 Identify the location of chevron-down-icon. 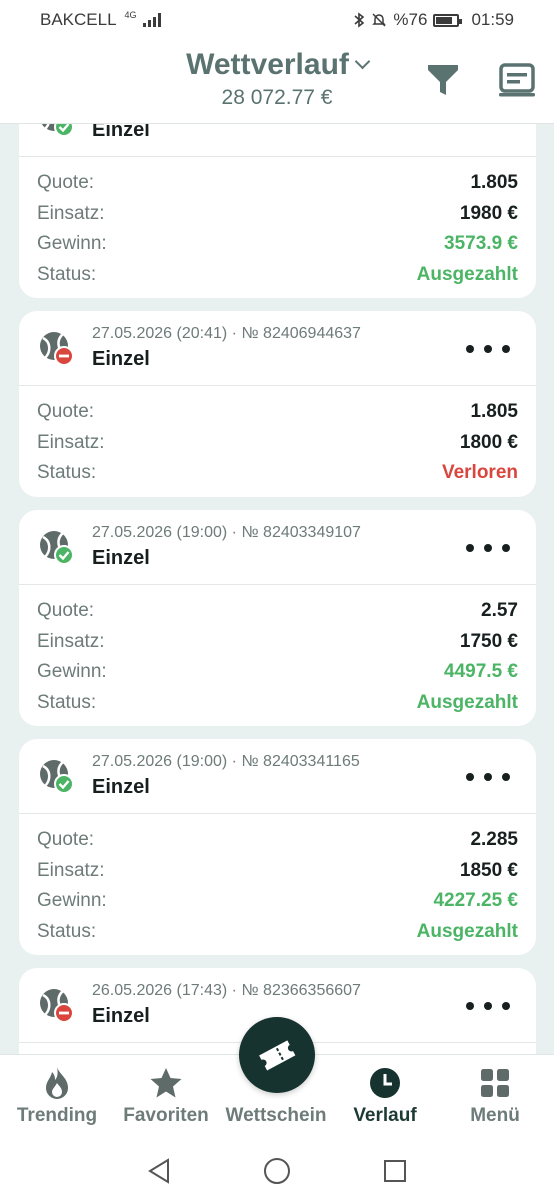
(362, 61).